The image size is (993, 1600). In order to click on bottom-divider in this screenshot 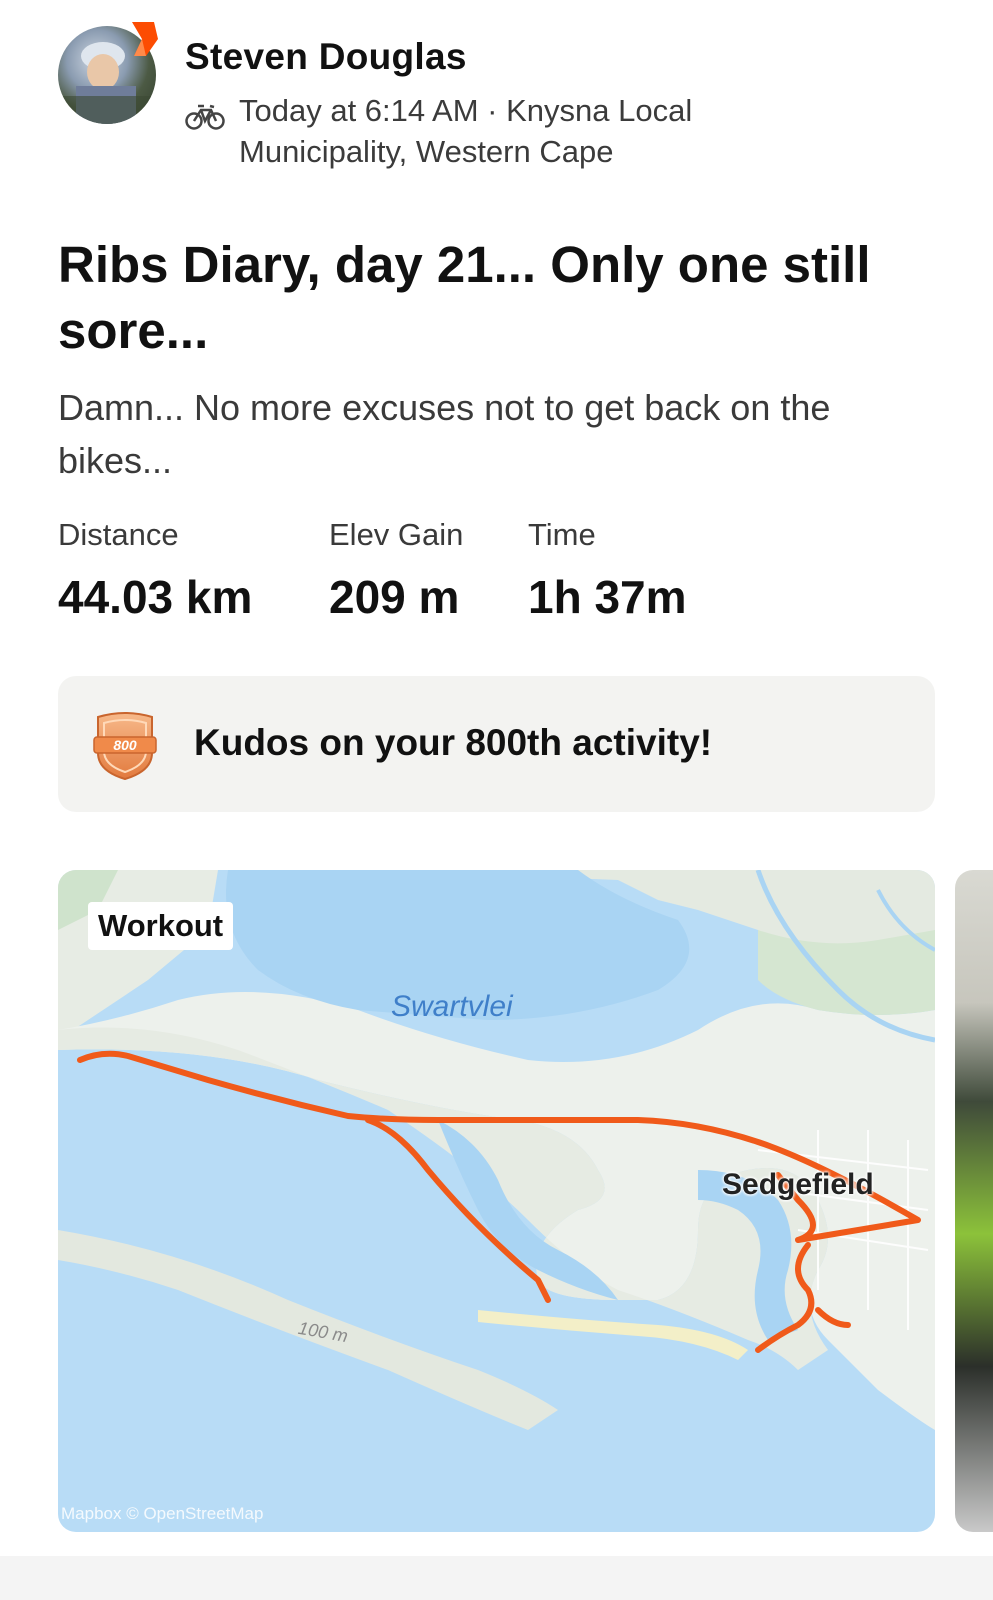, I will do `click(496, 1578)`.